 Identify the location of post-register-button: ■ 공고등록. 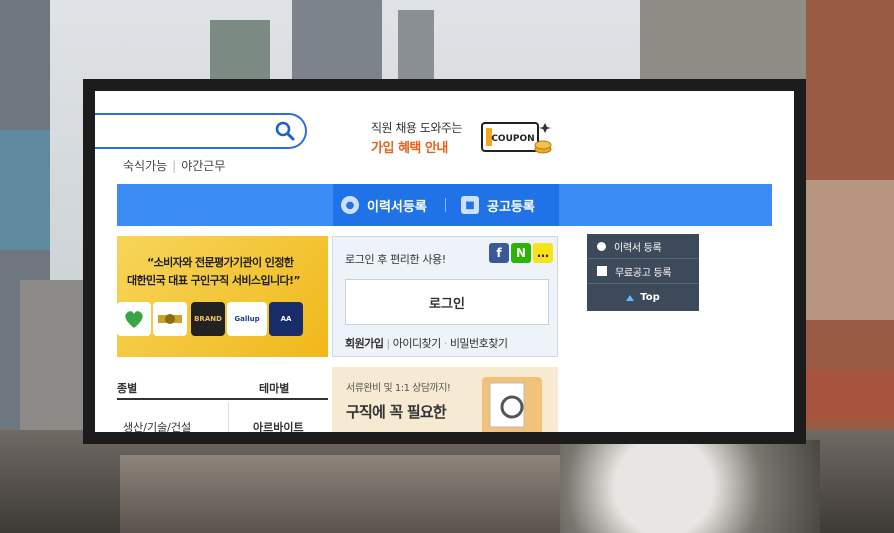
(498, 205).